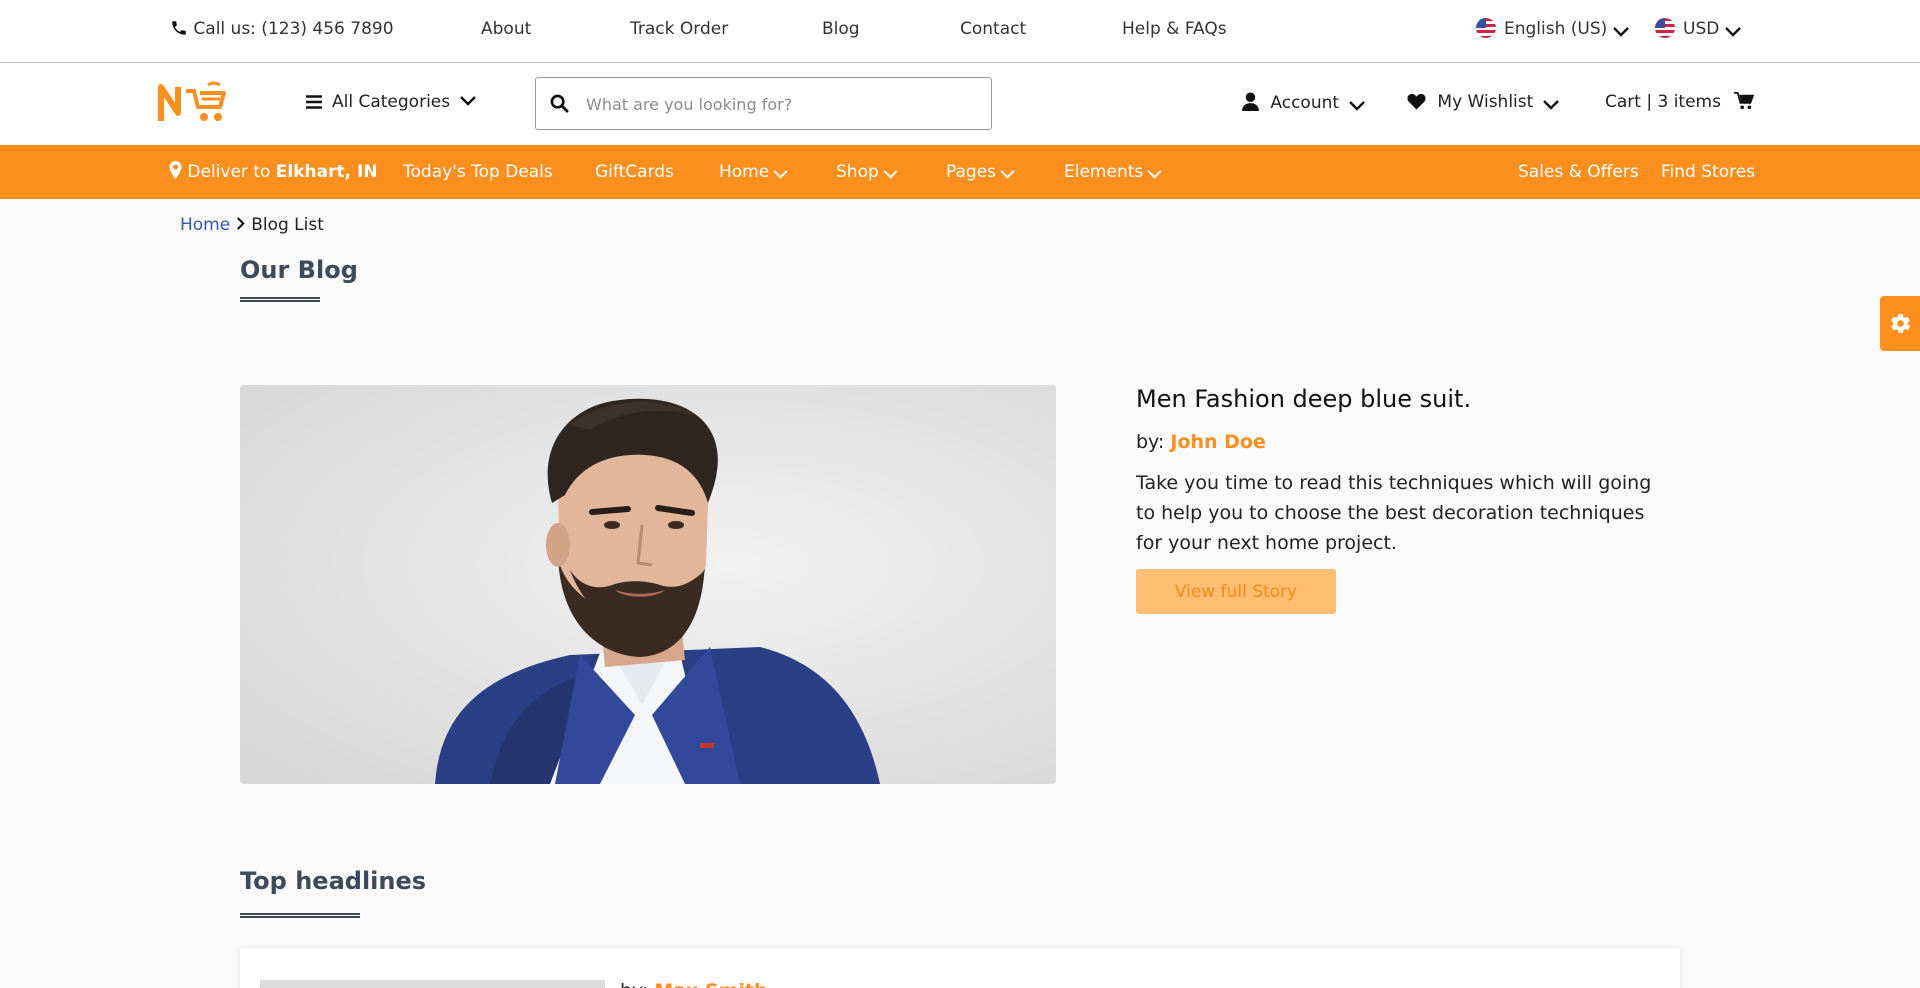 The width and height of the screenshot is (1920, 988). I want to click on call-us: Call us: (123) 456 7890, so click(282, 29).